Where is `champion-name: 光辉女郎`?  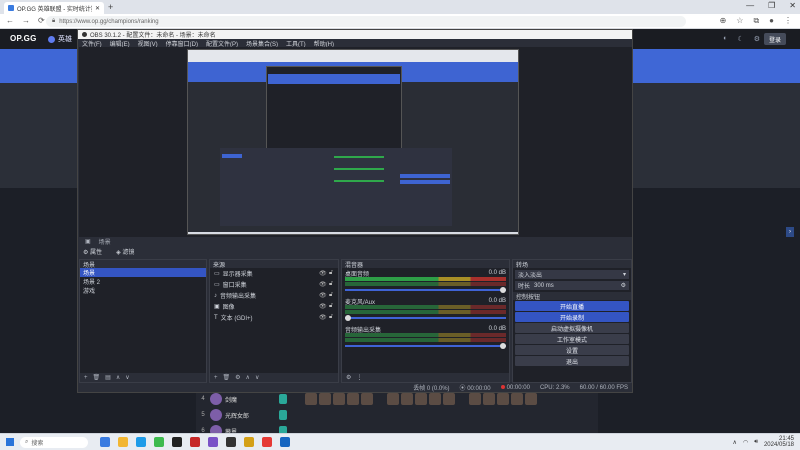
champion-name: 光辉女郎 is located at coordinates (237, 416).